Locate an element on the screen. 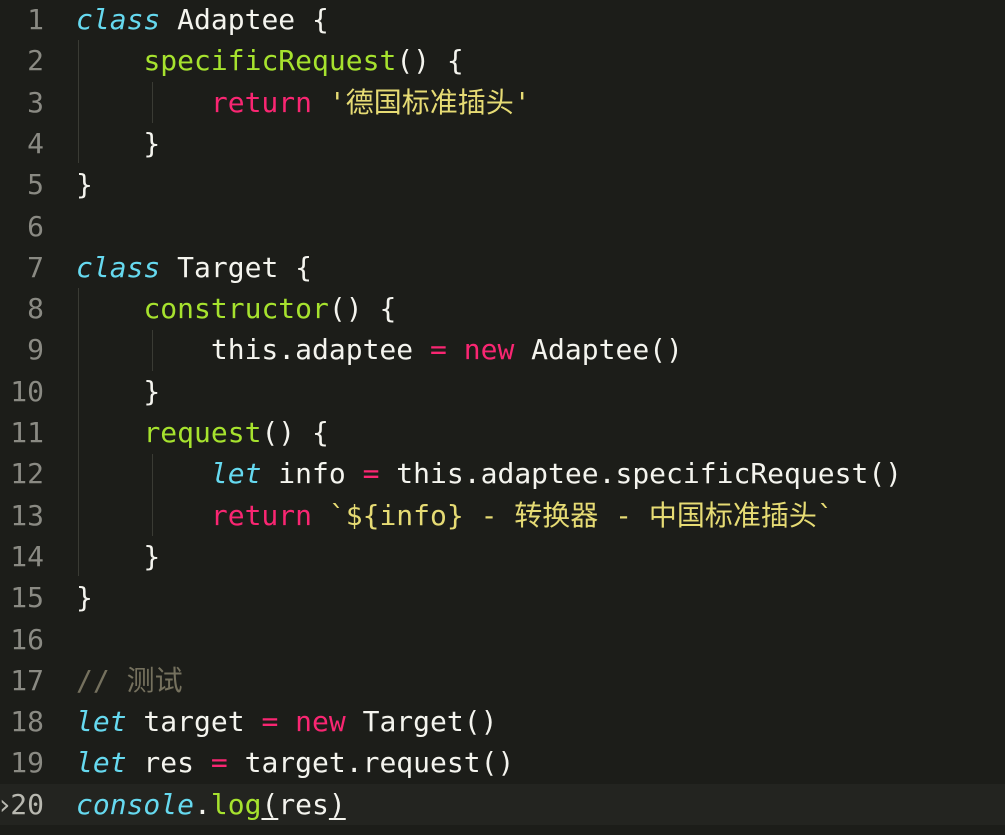 The image size is (1005, 835). code-line: 9 this.adaptee = new Adaptee() is located at coordinates (502, 349).